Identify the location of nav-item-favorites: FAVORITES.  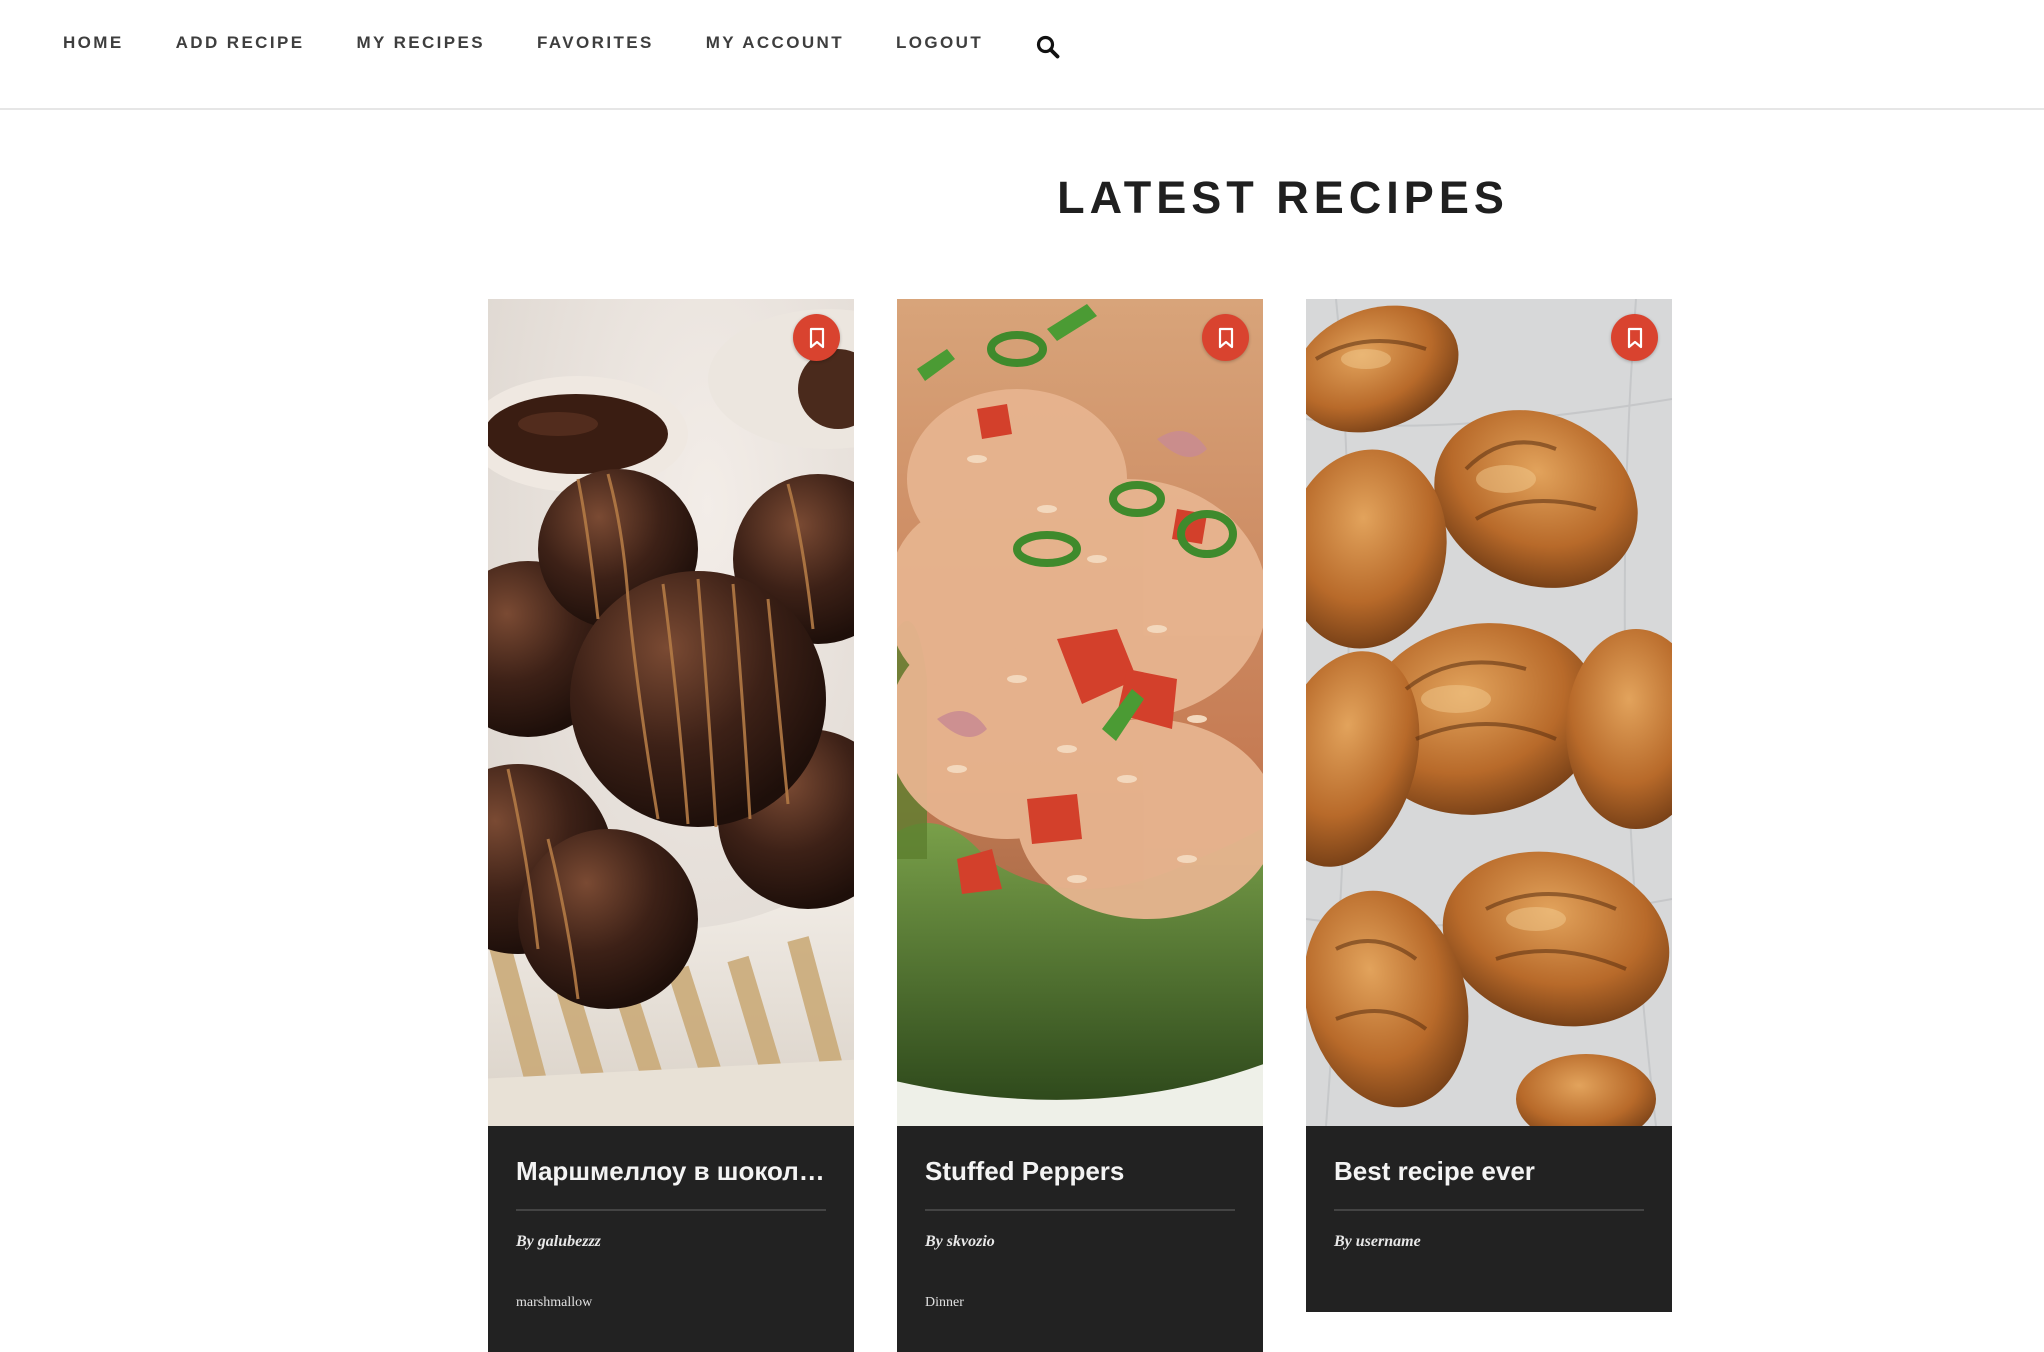
(595, 43).